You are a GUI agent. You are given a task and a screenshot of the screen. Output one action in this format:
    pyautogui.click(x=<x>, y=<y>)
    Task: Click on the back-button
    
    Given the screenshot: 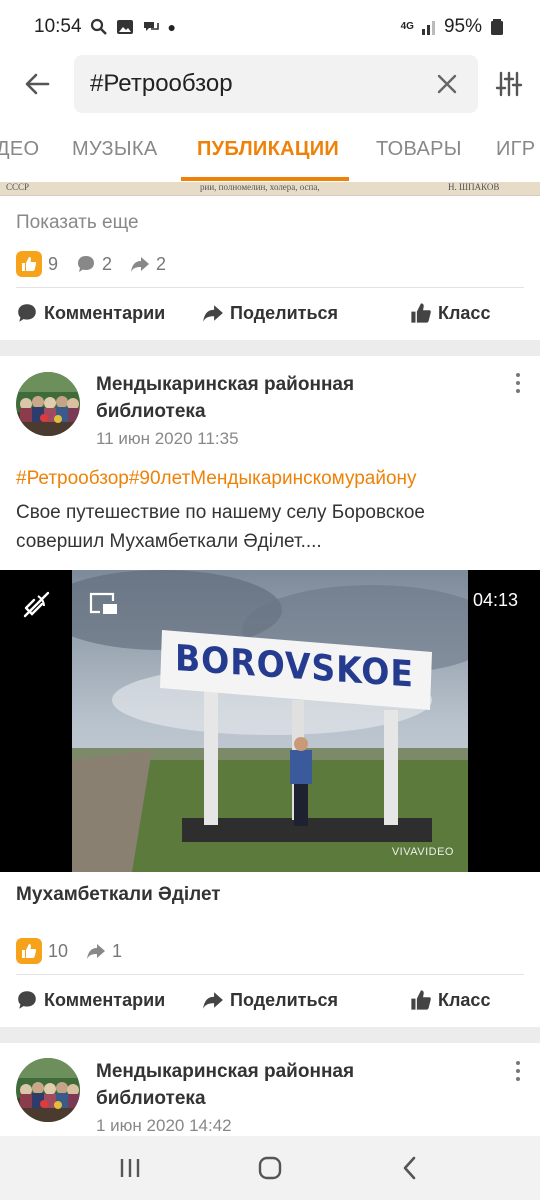 What is the action you would take?
    pyautogui.click(x=37, y=84)
    